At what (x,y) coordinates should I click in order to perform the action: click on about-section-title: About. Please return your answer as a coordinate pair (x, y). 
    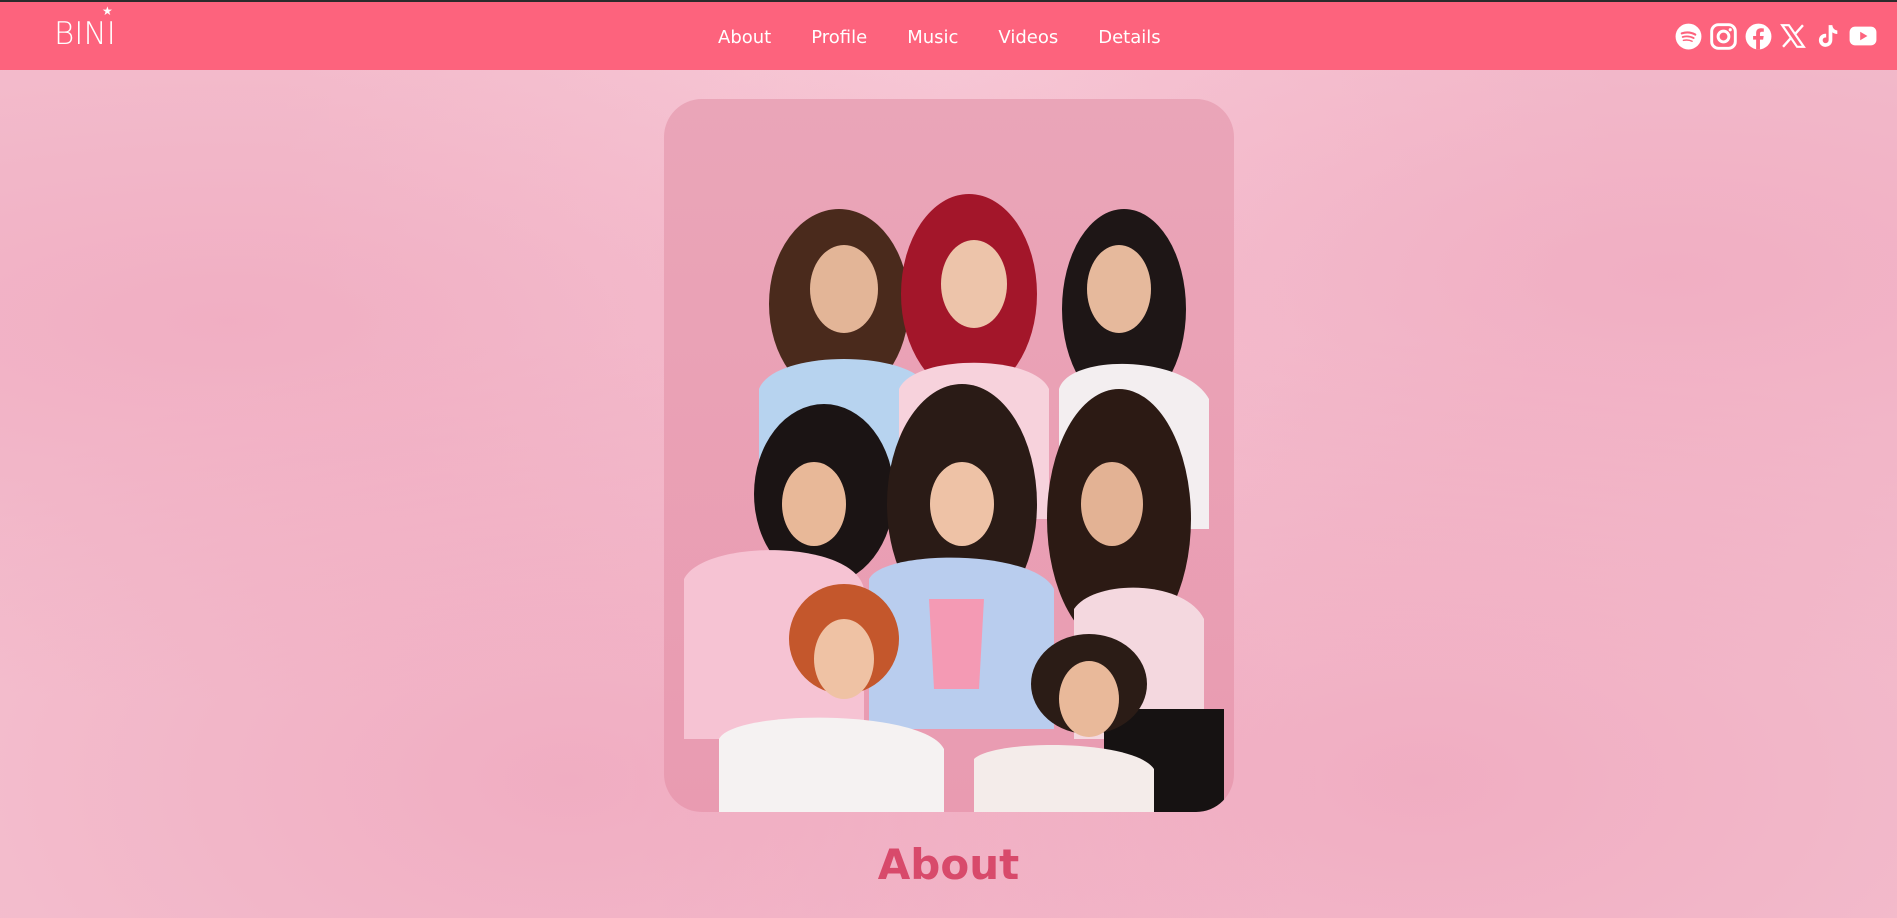
    Looking at the image, I should click on (948, 864).